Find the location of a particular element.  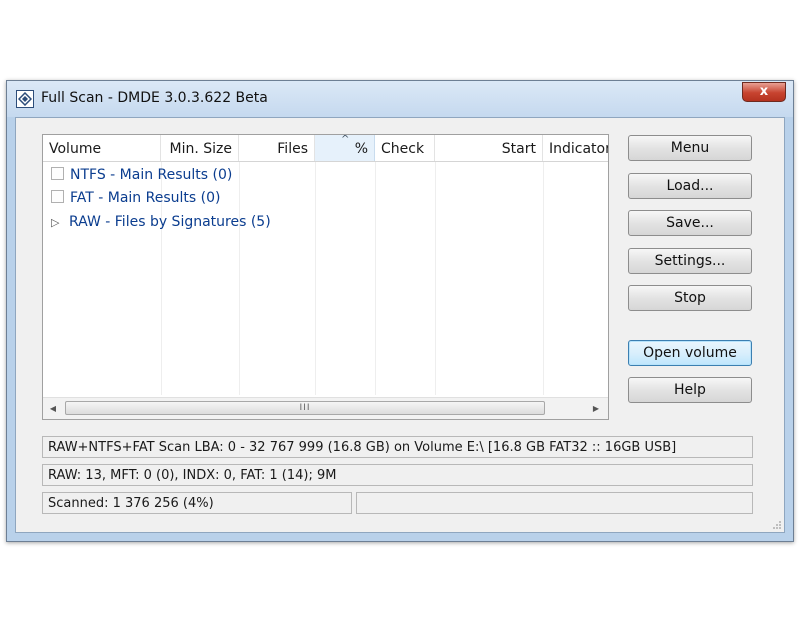

close-button: x is located at coordinates (764, 92).